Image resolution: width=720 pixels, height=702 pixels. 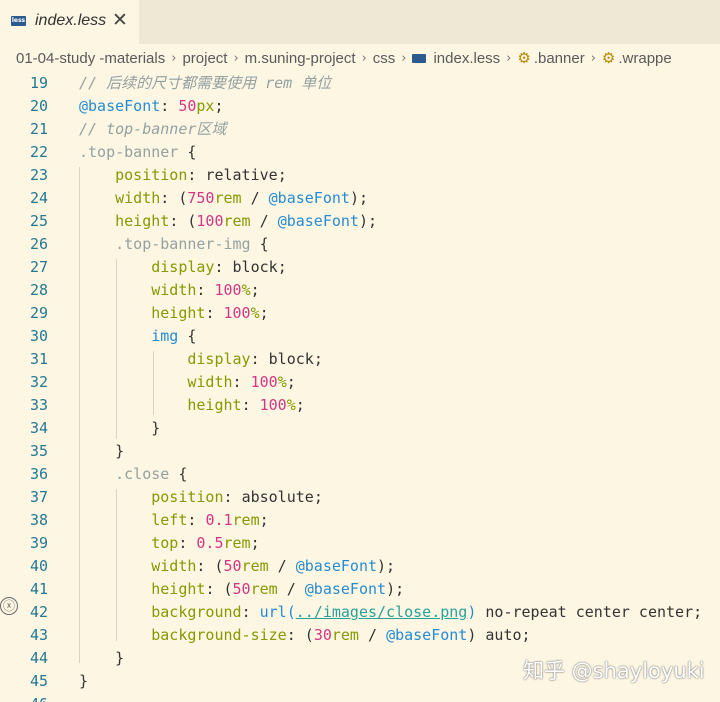 I want to click on less-file-icon, so click(x=419, y=58).